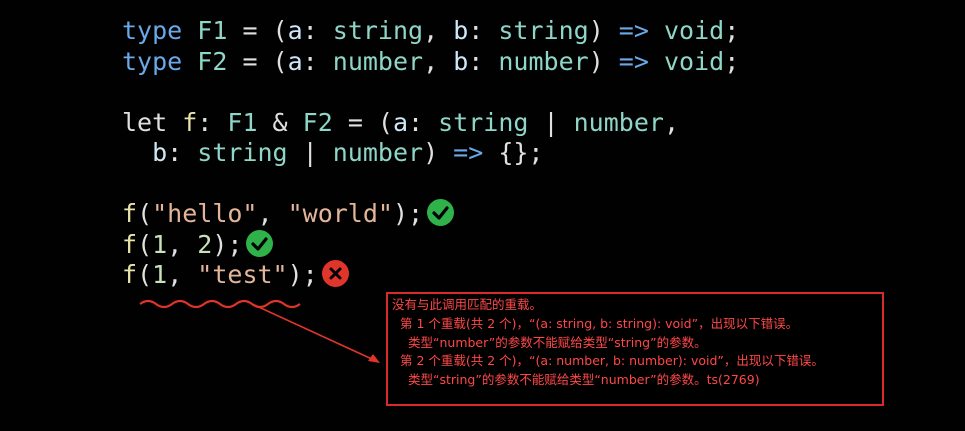 This screenshot has width=965, height=431. I want to click on code-line: b: string | number) => {};, so click(430, 153).